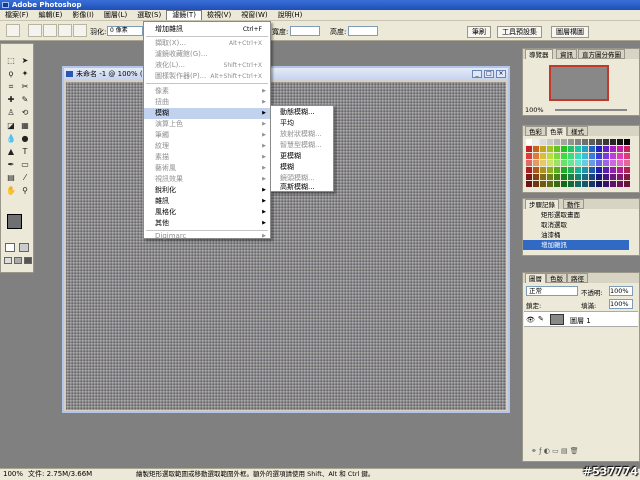  Describe the element at coordinates (25, 191) in the screenshot. I see `zoom-tool-icon: ⚲` at that location.